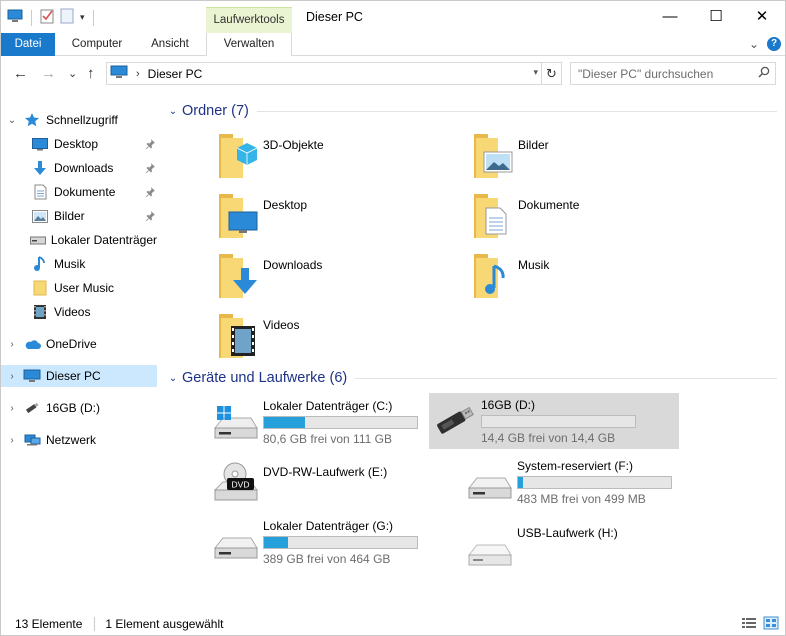 The height and width of the screenshot is (636, 786). I want to click on sidebar-item-label: Desktop, so click(76, 144).